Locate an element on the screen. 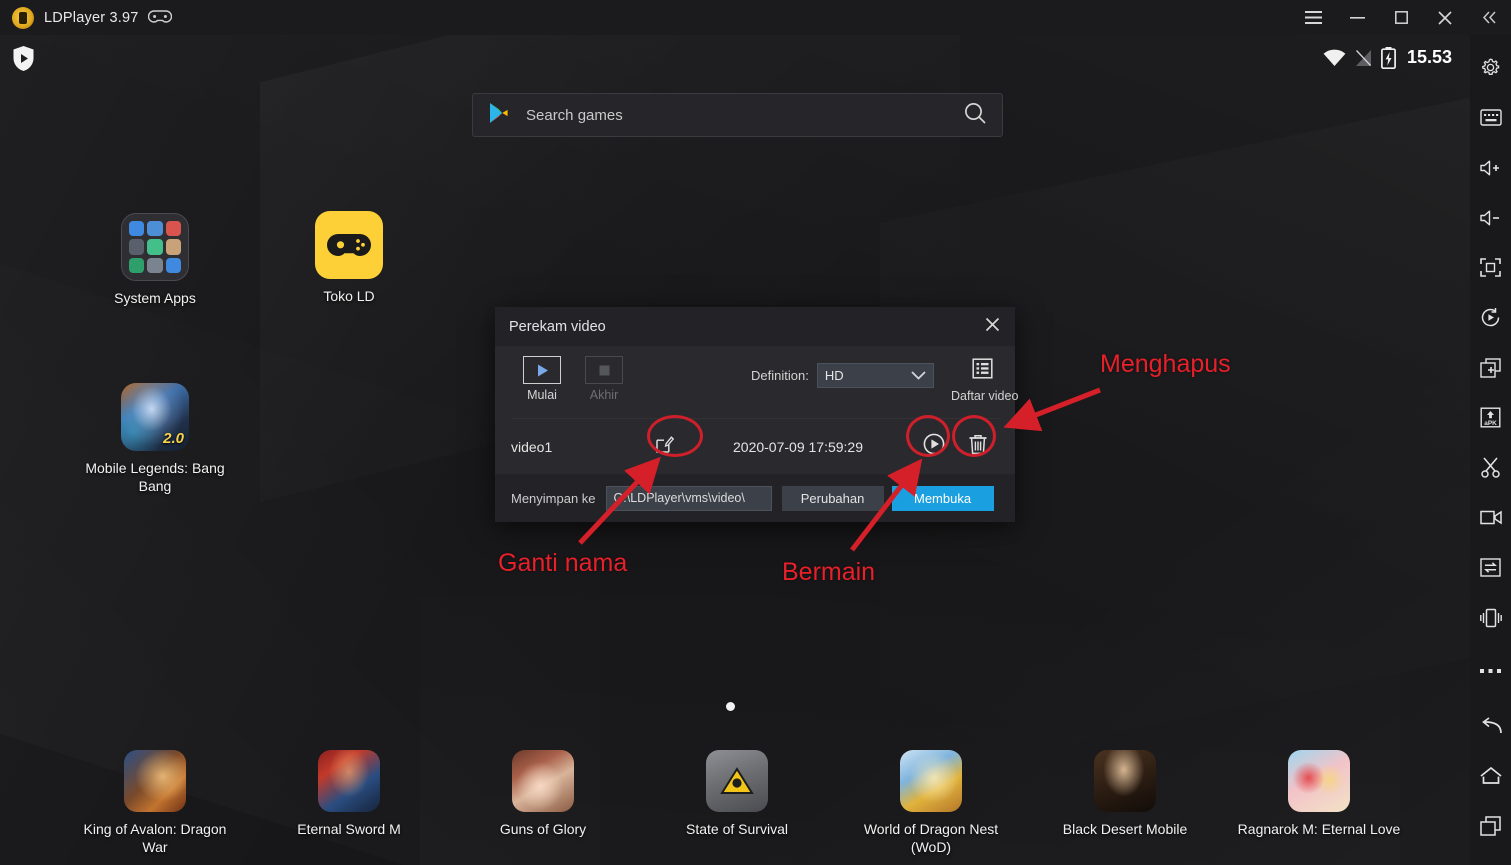 Image resolution: width=1511 pixels, height=865 pixels. desktop-app-toko-ld: Toko LD is located at coordinates (349, 258).